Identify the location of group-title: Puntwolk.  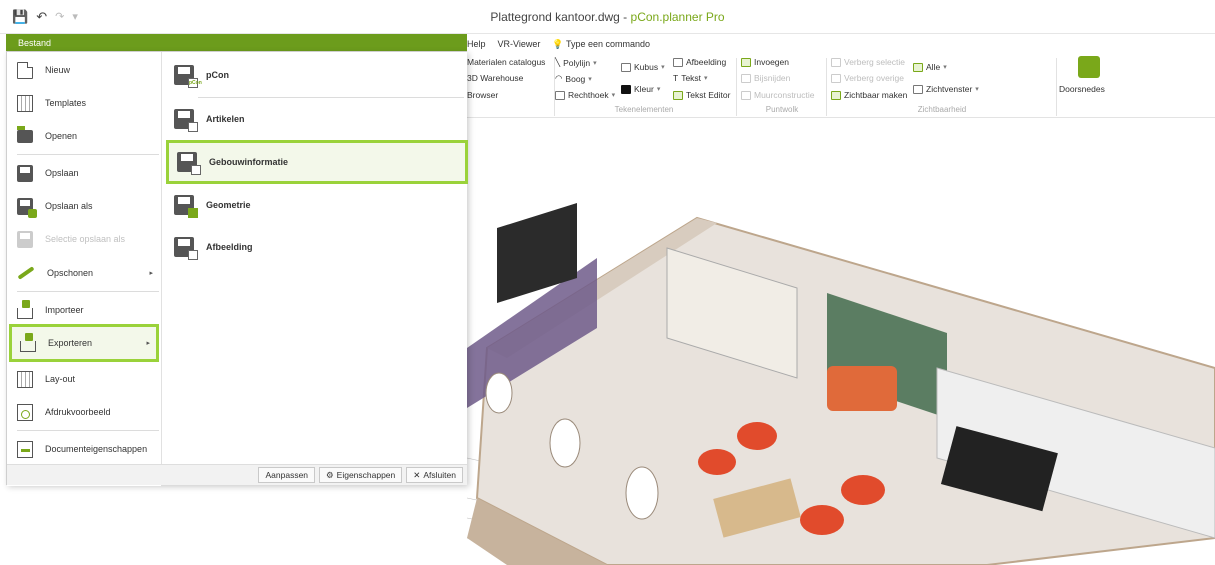
(782, 109).